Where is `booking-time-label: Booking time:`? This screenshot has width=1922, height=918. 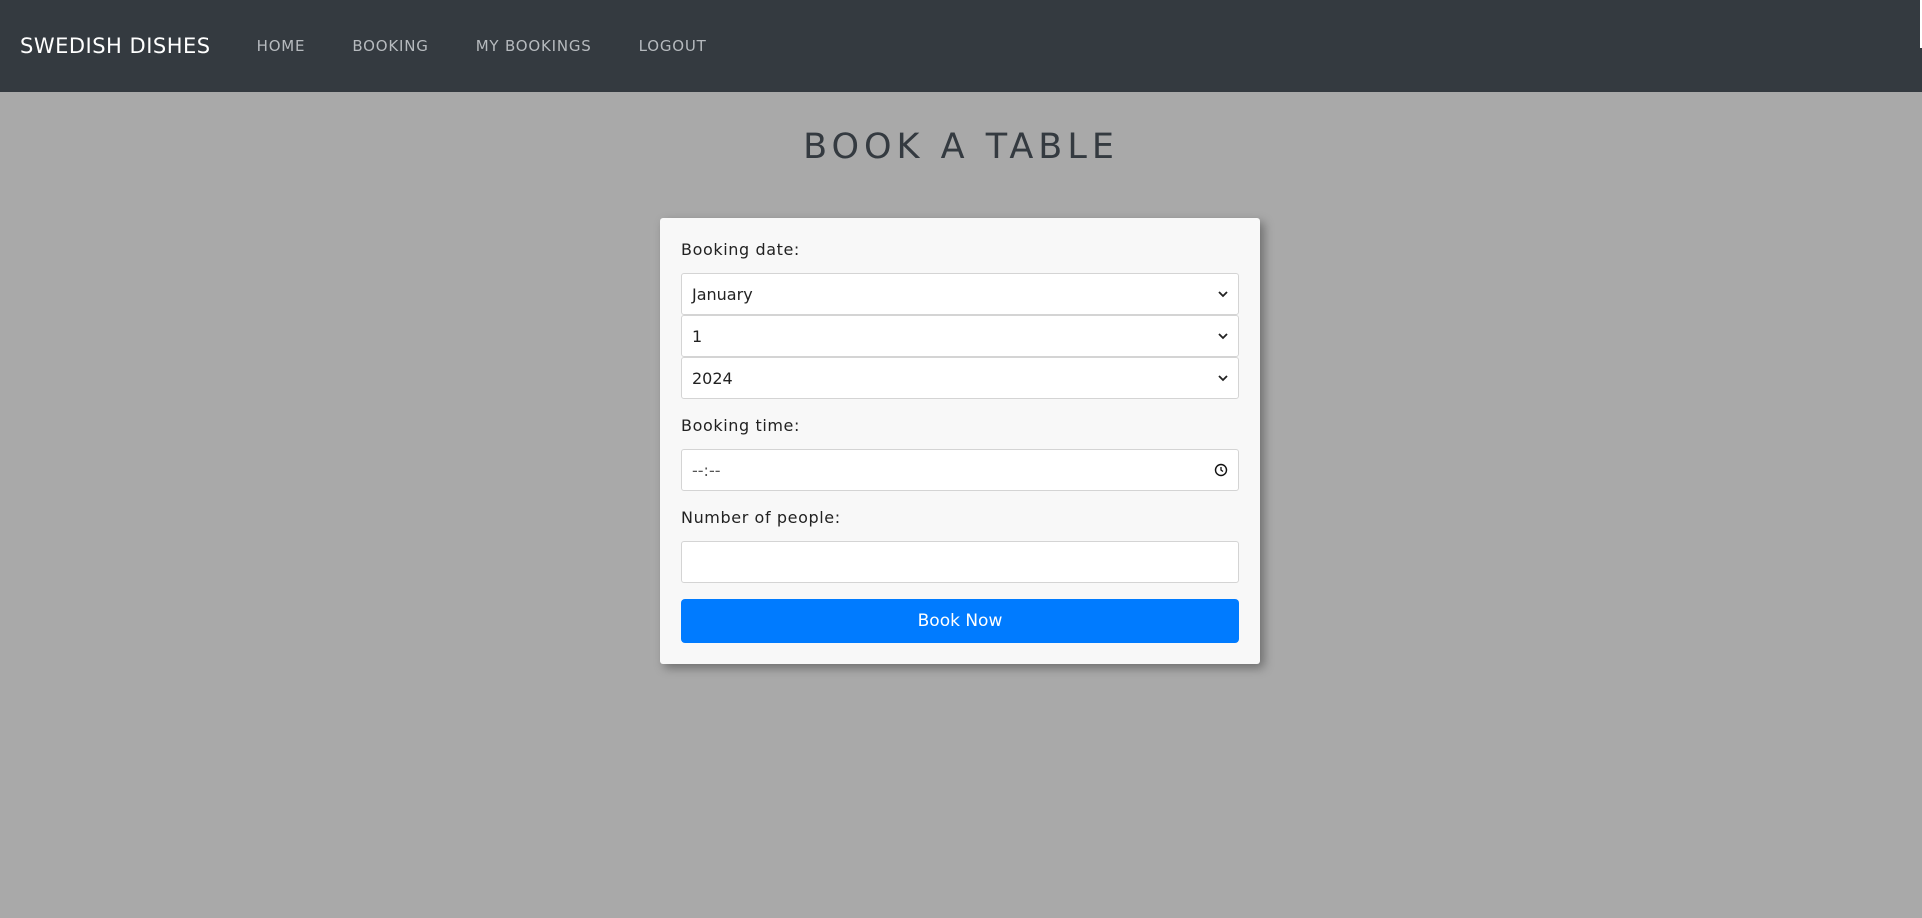
booking-time-label: Booking time: is located at coordinates (740, 425).